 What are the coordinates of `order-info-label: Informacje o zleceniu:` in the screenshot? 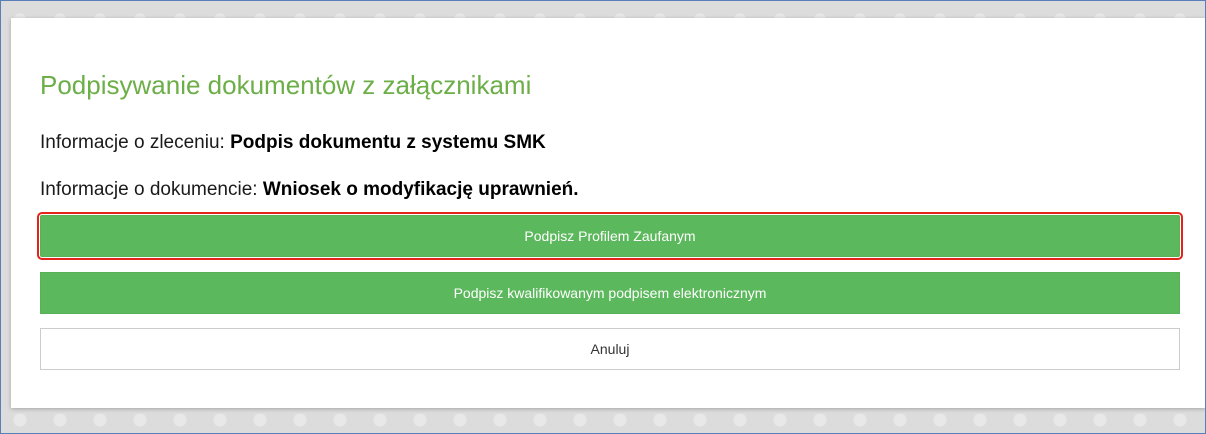 It's located at (135, 142).